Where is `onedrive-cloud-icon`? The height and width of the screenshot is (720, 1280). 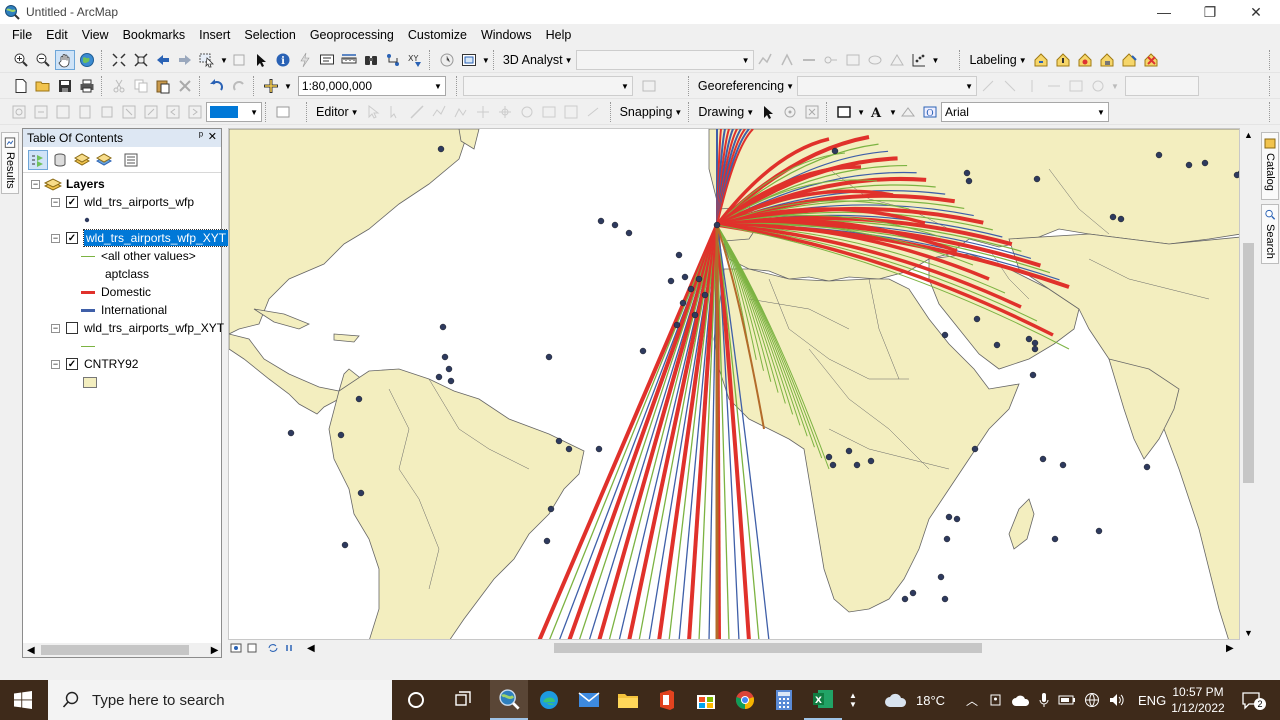 onedrive-cloud-icon is located at coordinates (1021, 700).